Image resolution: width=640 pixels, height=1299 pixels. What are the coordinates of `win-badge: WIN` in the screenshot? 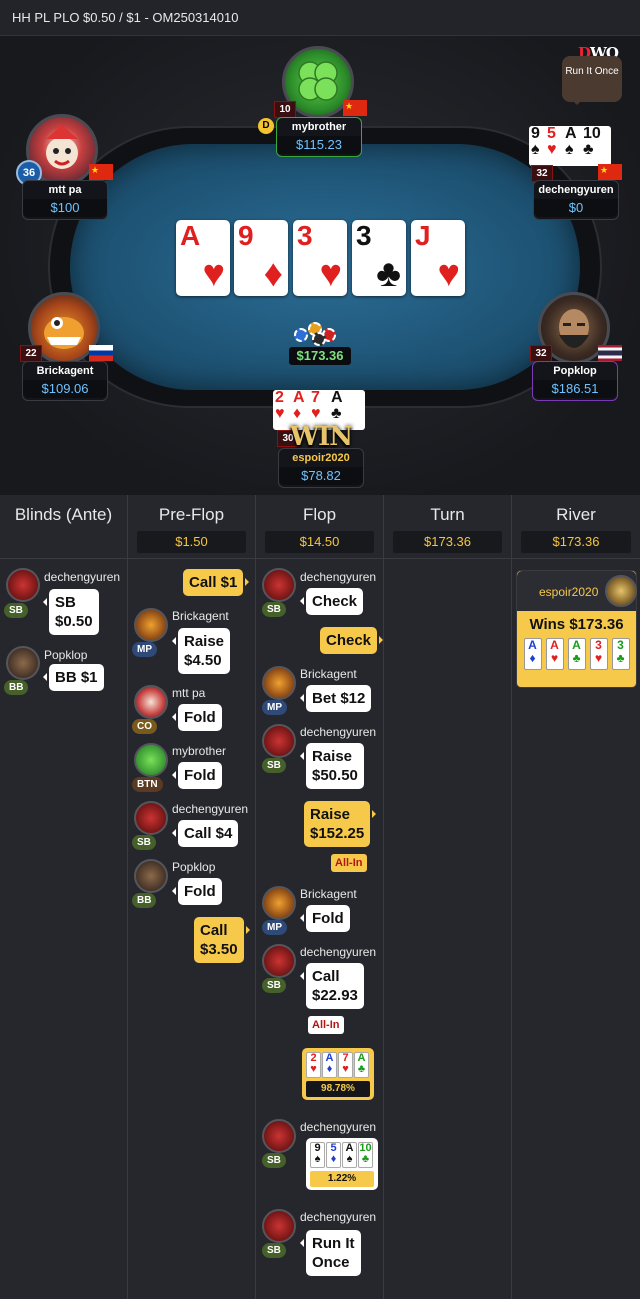 It's located at (321, 437).